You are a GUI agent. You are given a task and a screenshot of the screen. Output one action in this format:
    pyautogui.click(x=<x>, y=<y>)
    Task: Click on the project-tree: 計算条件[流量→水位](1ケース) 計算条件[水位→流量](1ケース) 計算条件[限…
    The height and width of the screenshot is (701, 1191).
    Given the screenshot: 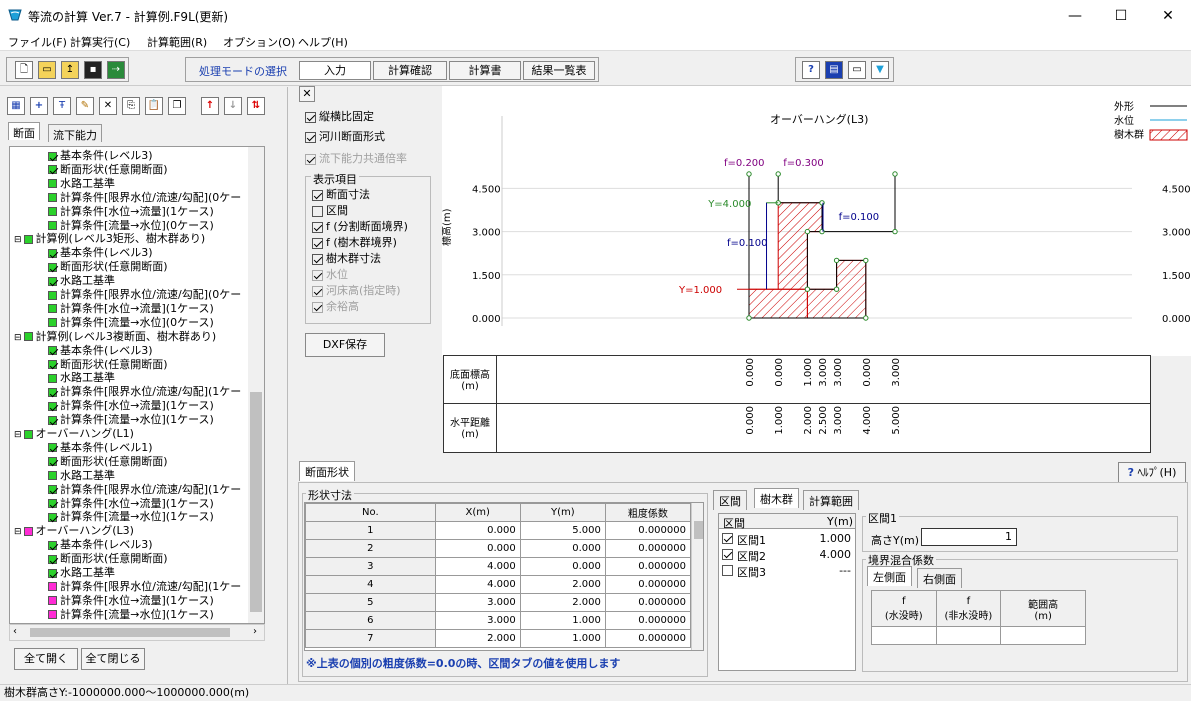 What is the action you would take?
    pyautogui.click(x=137, y=385)
    